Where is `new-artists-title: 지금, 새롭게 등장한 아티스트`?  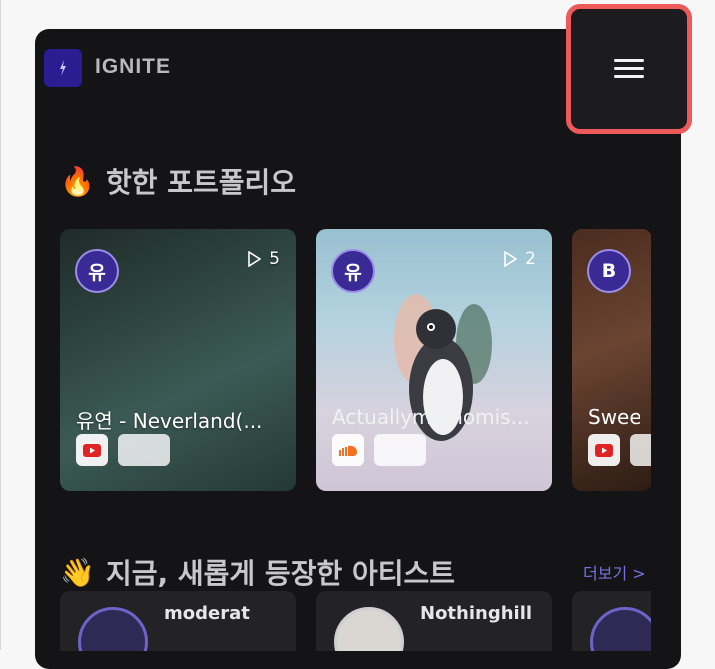 new-artists-title: 지금, 새롭게 등장한 아티스트 is located at coordinates (281, 573).